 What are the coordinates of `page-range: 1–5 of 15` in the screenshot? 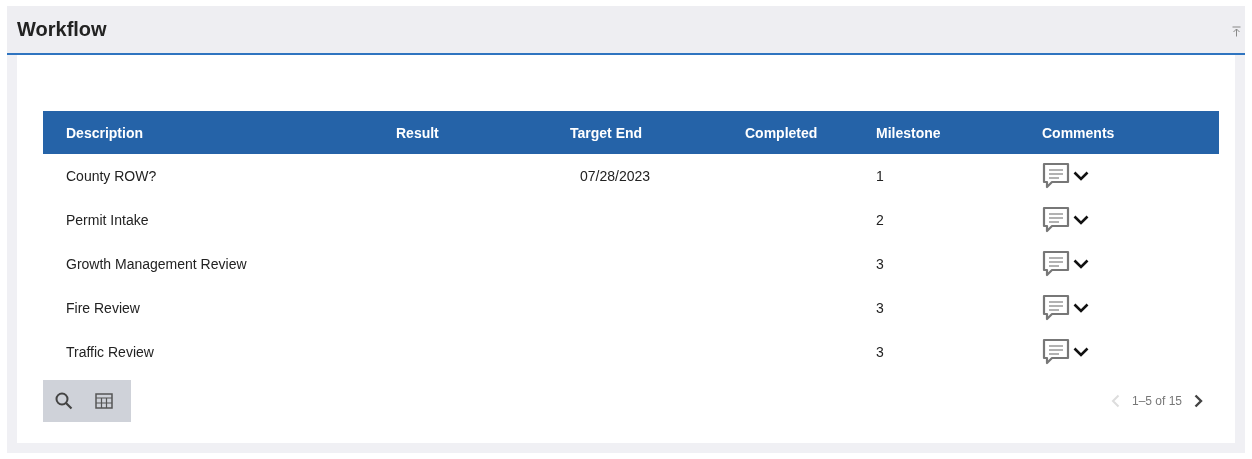 It's located at (1156, 401).